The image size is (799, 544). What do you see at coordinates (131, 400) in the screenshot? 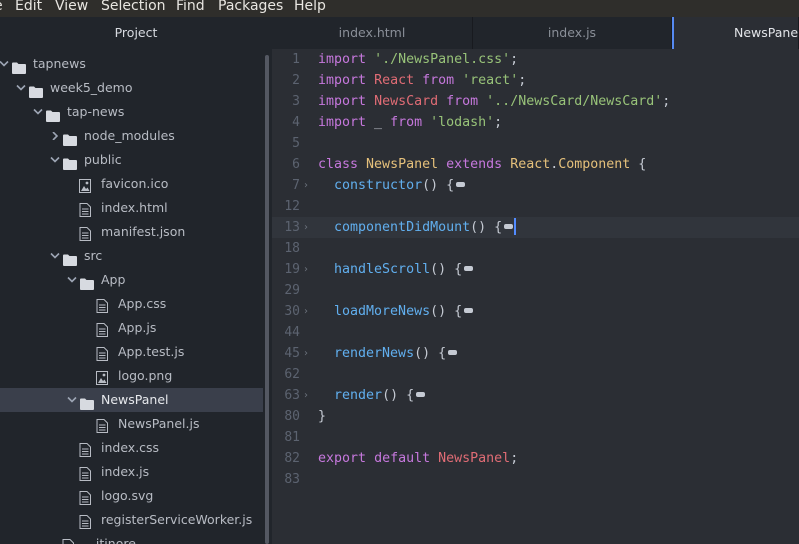
I see `tree-folder-newspanel: NewsPanel` at bounding box center [131, 400].